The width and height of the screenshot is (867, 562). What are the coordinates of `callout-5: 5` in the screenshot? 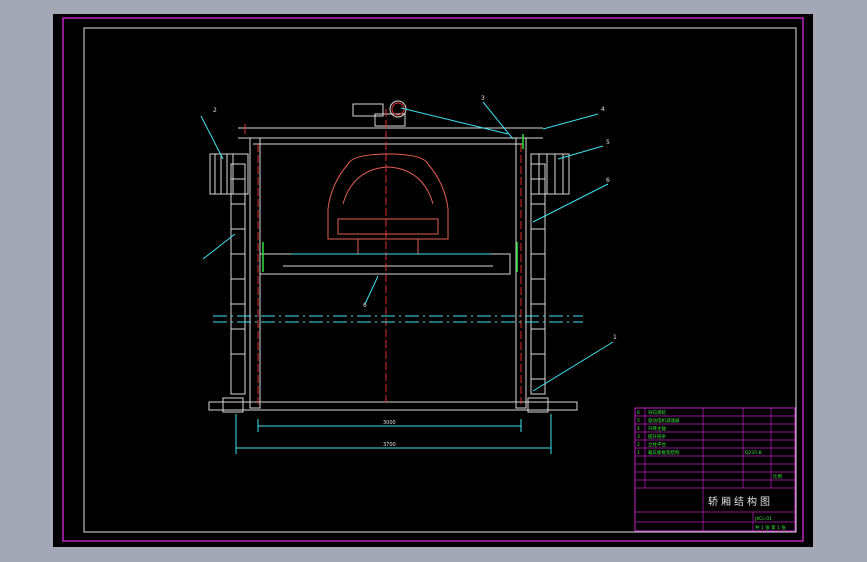 It's located at (608, 142).